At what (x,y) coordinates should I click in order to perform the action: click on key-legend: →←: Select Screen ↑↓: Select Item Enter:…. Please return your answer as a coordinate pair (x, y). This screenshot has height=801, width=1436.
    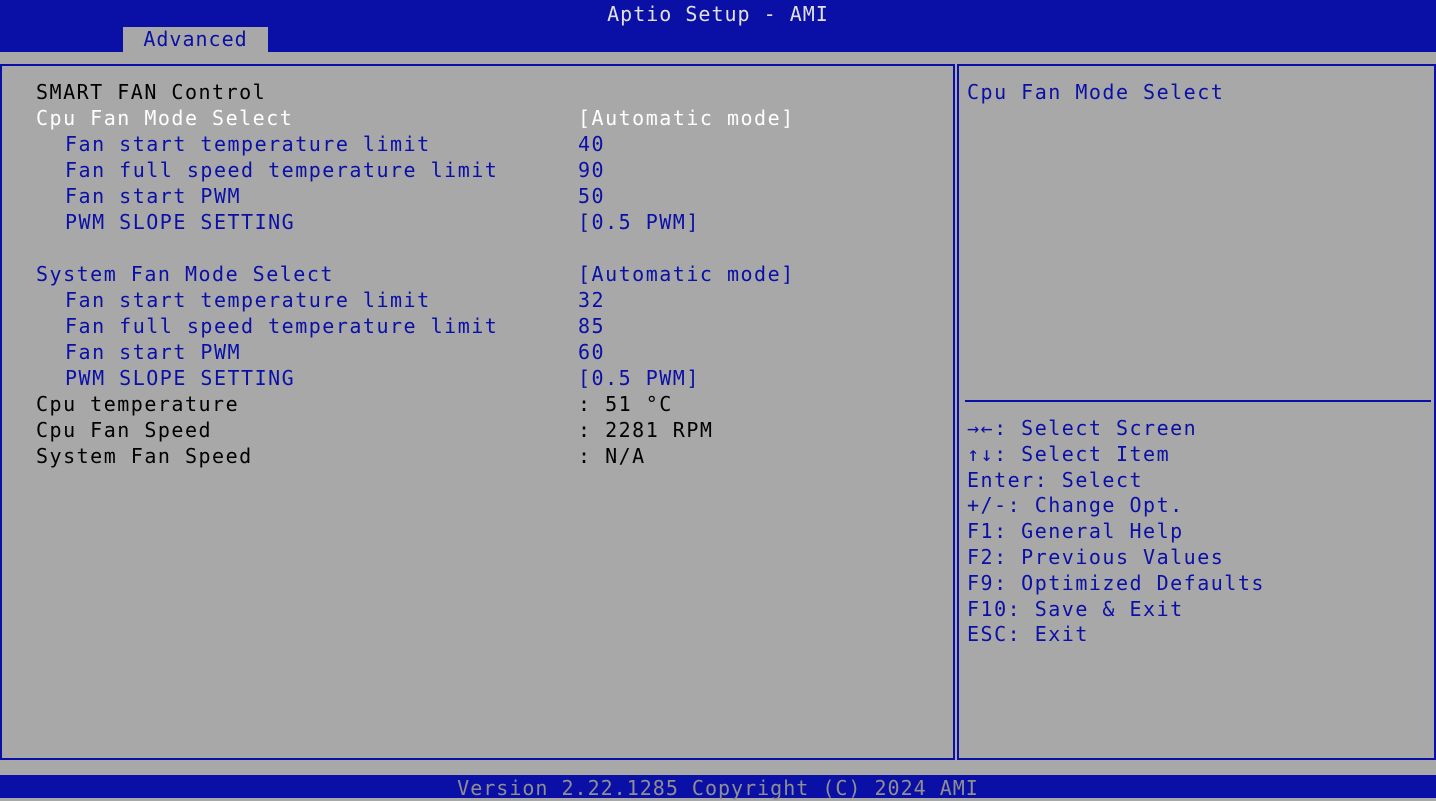
    Looking at the image, I should click on (1116, 532).